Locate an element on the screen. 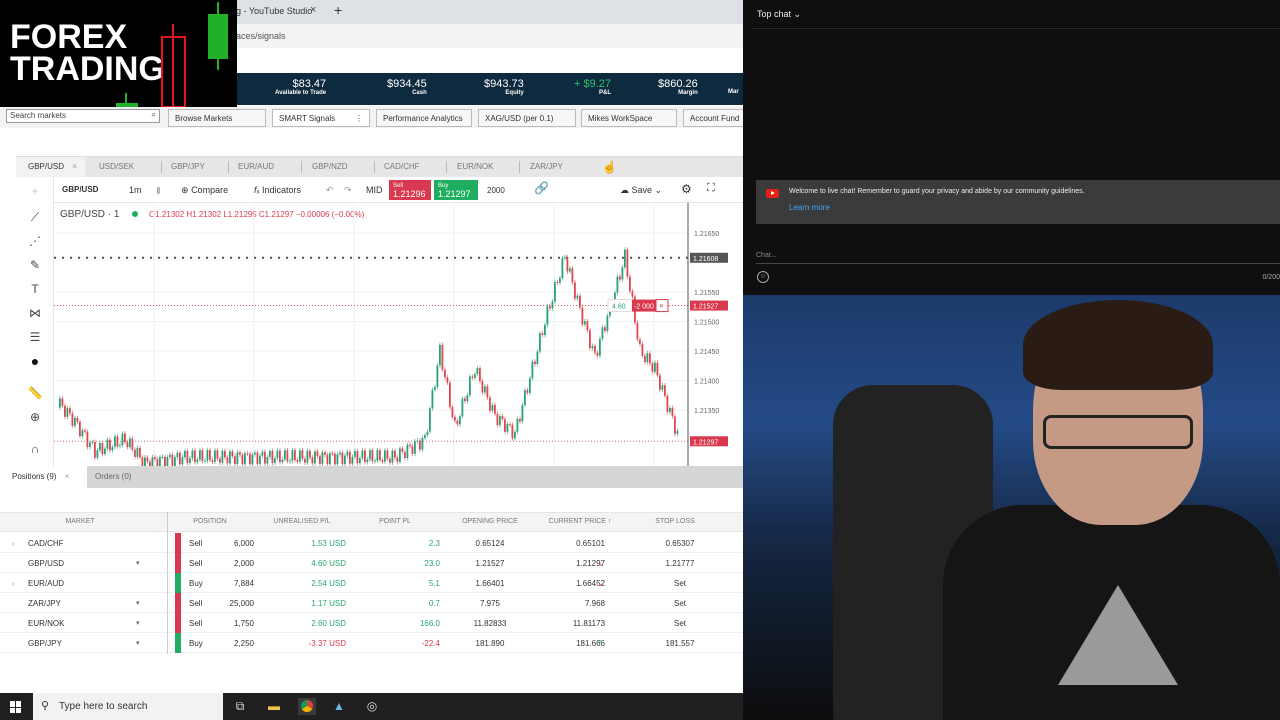 This screenshot has height=720, width=1280. obs-icon: ◎ is located at coordinates (372, 706).